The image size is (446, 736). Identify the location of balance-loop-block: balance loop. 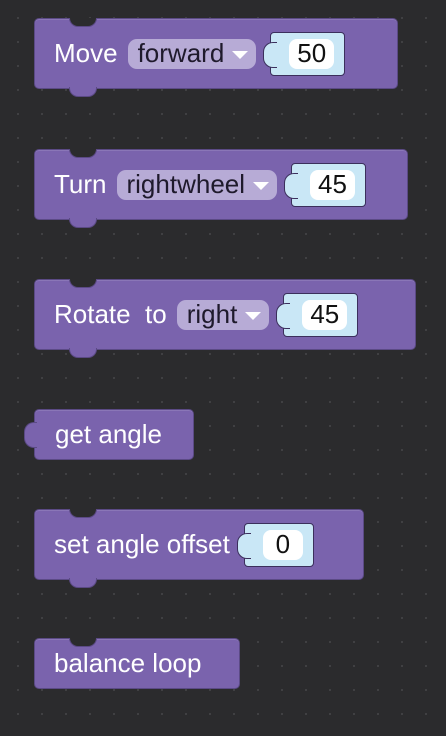
(137, 663).